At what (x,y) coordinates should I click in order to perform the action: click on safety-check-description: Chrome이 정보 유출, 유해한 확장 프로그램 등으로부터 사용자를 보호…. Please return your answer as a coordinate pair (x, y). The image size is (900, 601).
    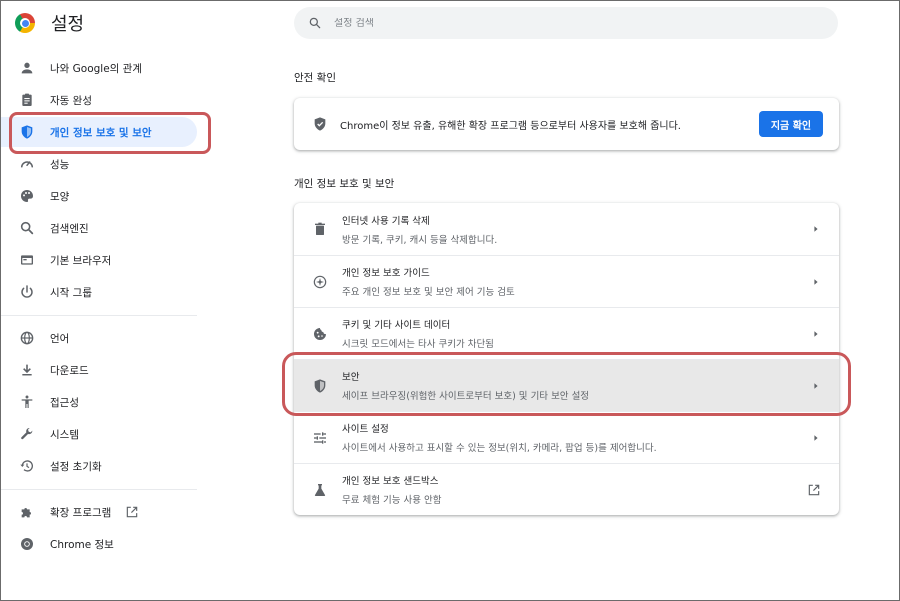
    Looking at the image, I should click on (510, 126).